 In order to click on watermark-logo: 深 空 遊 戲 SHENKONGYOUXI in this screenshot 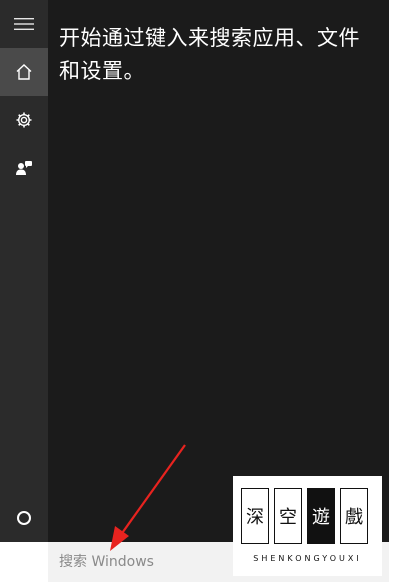, I will do `click(307, 526)`.